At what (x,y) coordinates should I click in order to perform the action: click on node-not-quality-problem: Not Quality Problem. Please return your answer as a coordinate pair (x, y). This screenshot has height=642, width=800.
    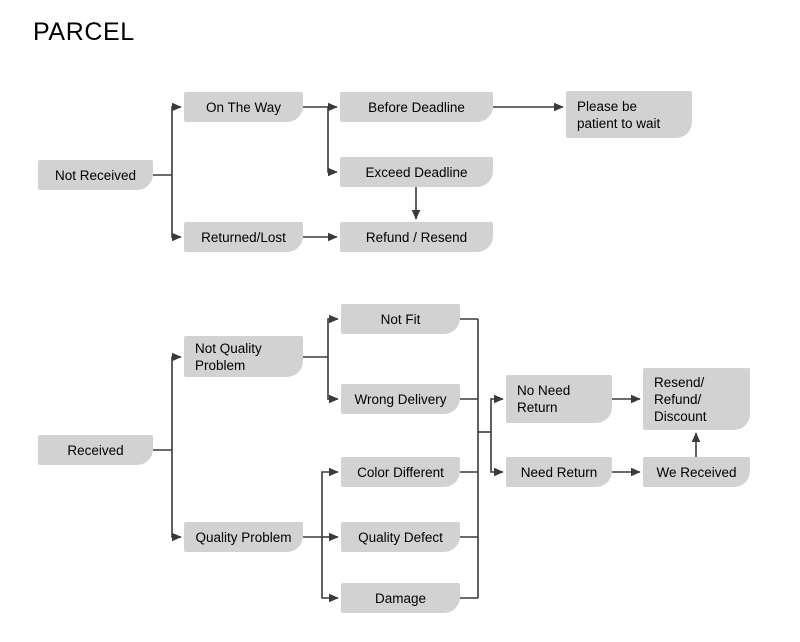
    Looking at the image, I should click on (243, 356).